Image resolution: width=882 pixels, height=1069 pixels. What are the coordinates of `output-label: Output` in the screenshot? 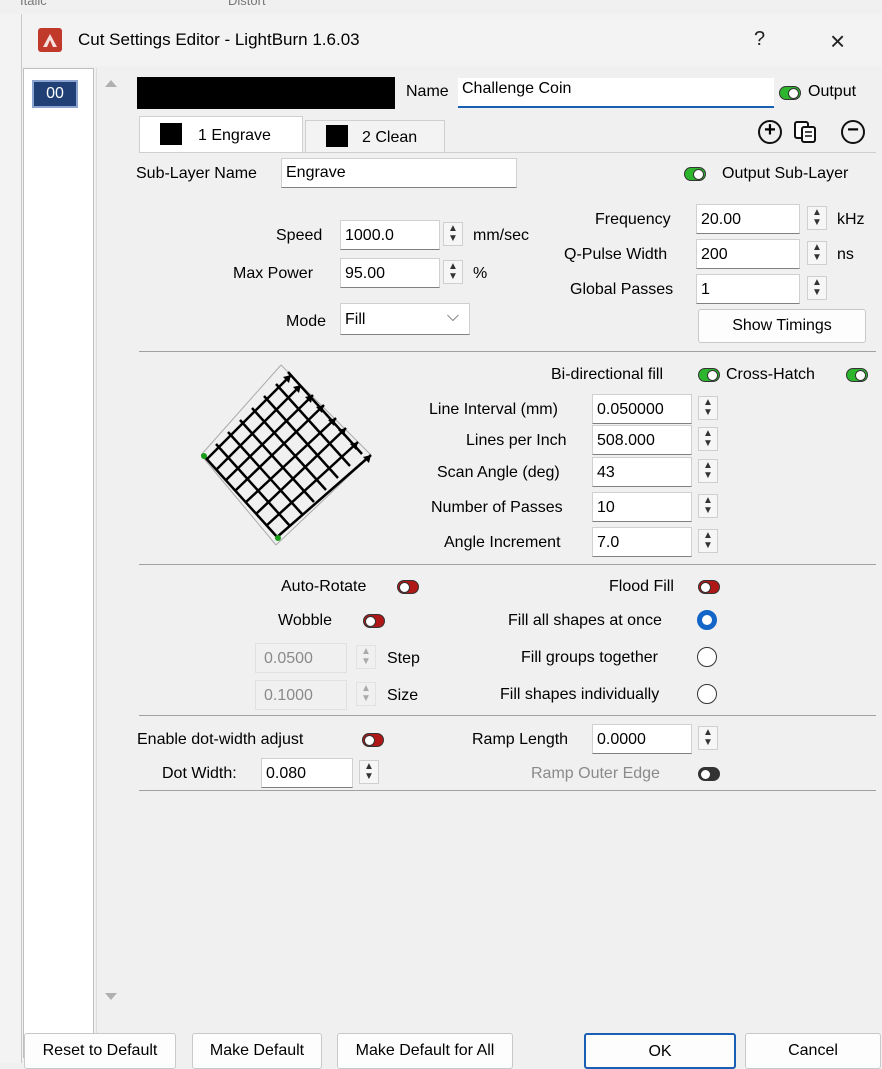 It's located at (832, 91).